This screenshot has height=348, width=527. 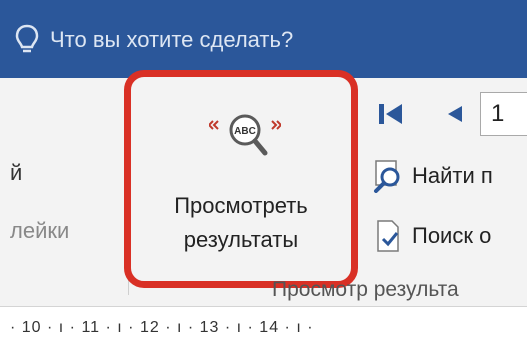 I want to click on lightbulb-icon, so click(x=27, y=38).